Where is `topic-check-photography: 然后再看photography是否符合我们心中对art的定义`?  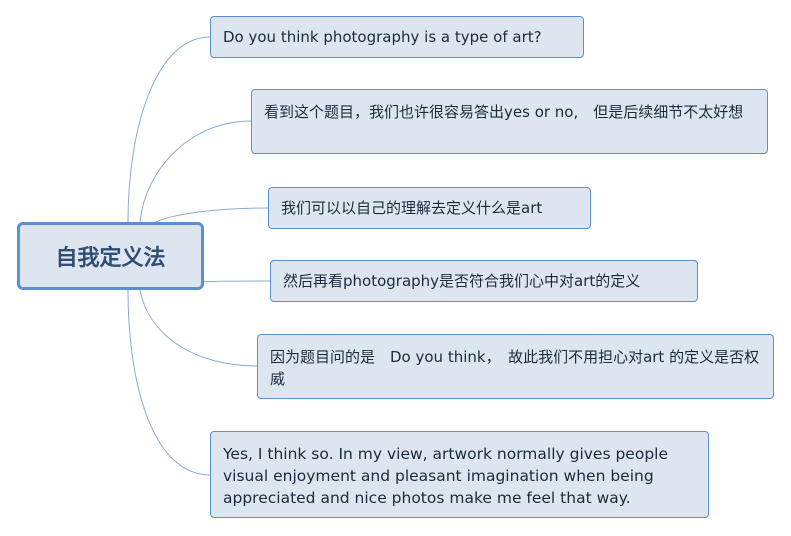
topic-check-photography: 然后再看photography是否符合我们心中对art的定义 is located at coordinates (484, 281).